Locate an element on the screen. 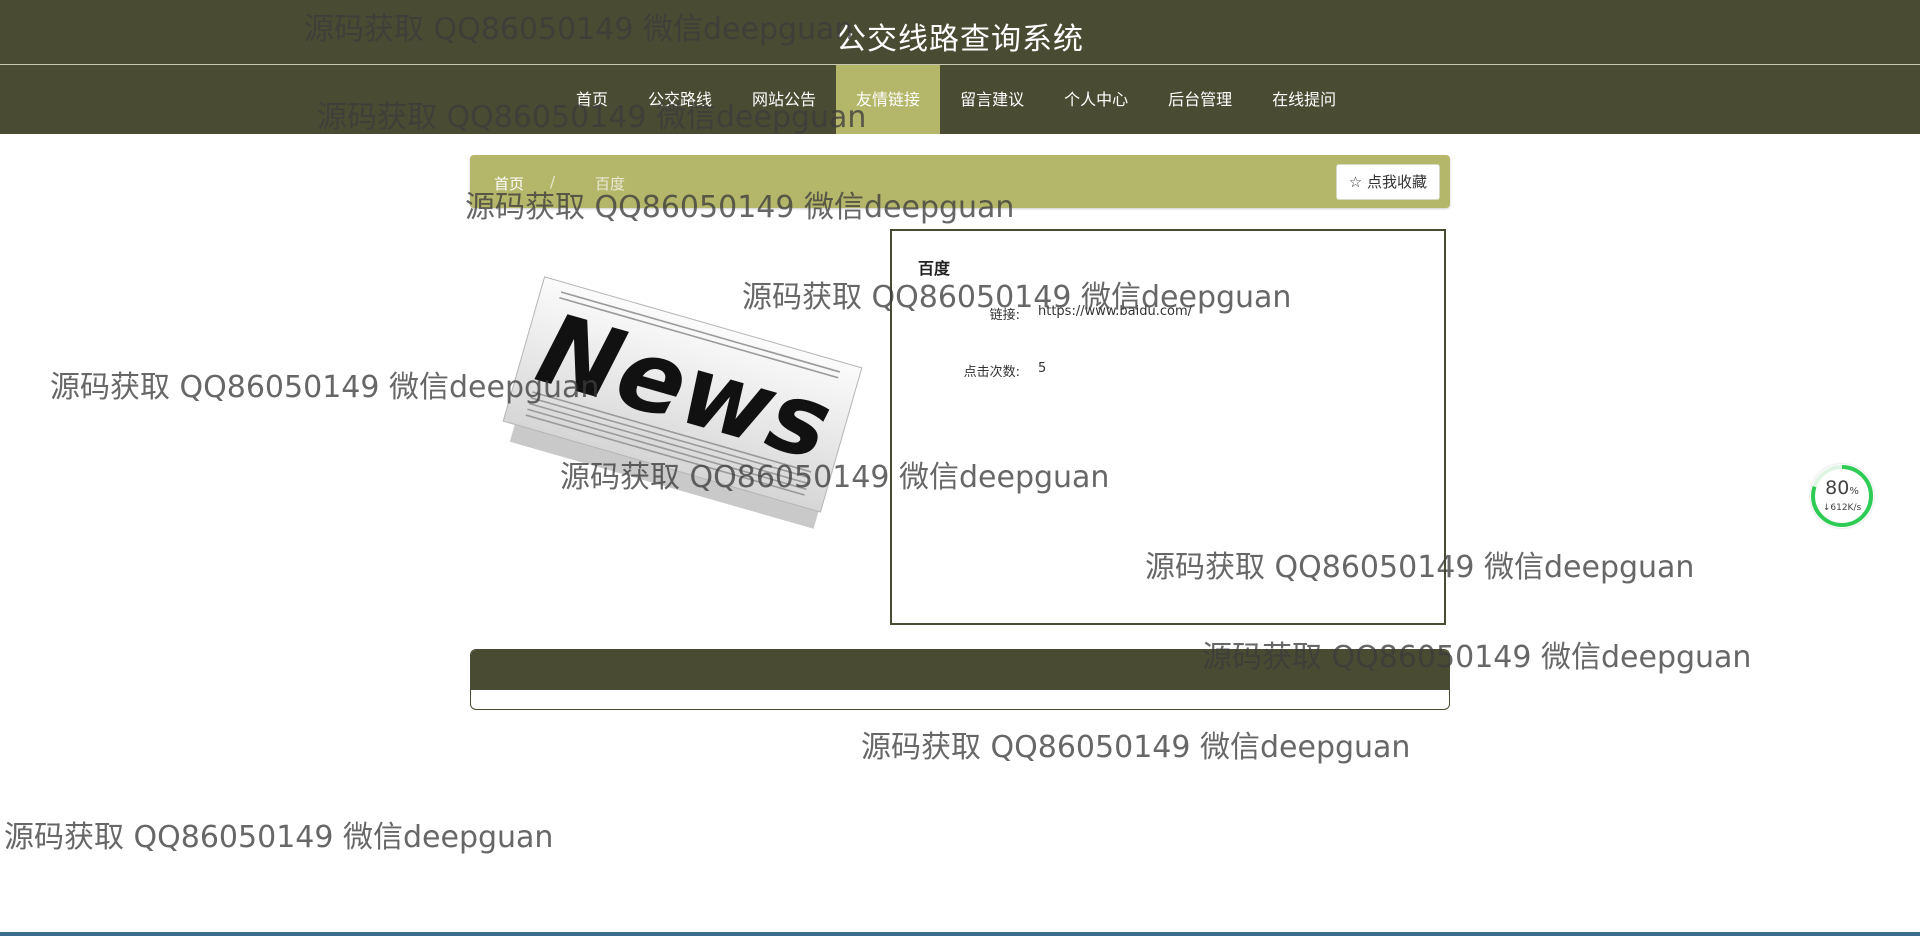 The image size is (1920, 936). link-detail-card: 百度 链接: https://www.baidu.com/ 点击次数: 5 is located at coordinates (1168, 427).